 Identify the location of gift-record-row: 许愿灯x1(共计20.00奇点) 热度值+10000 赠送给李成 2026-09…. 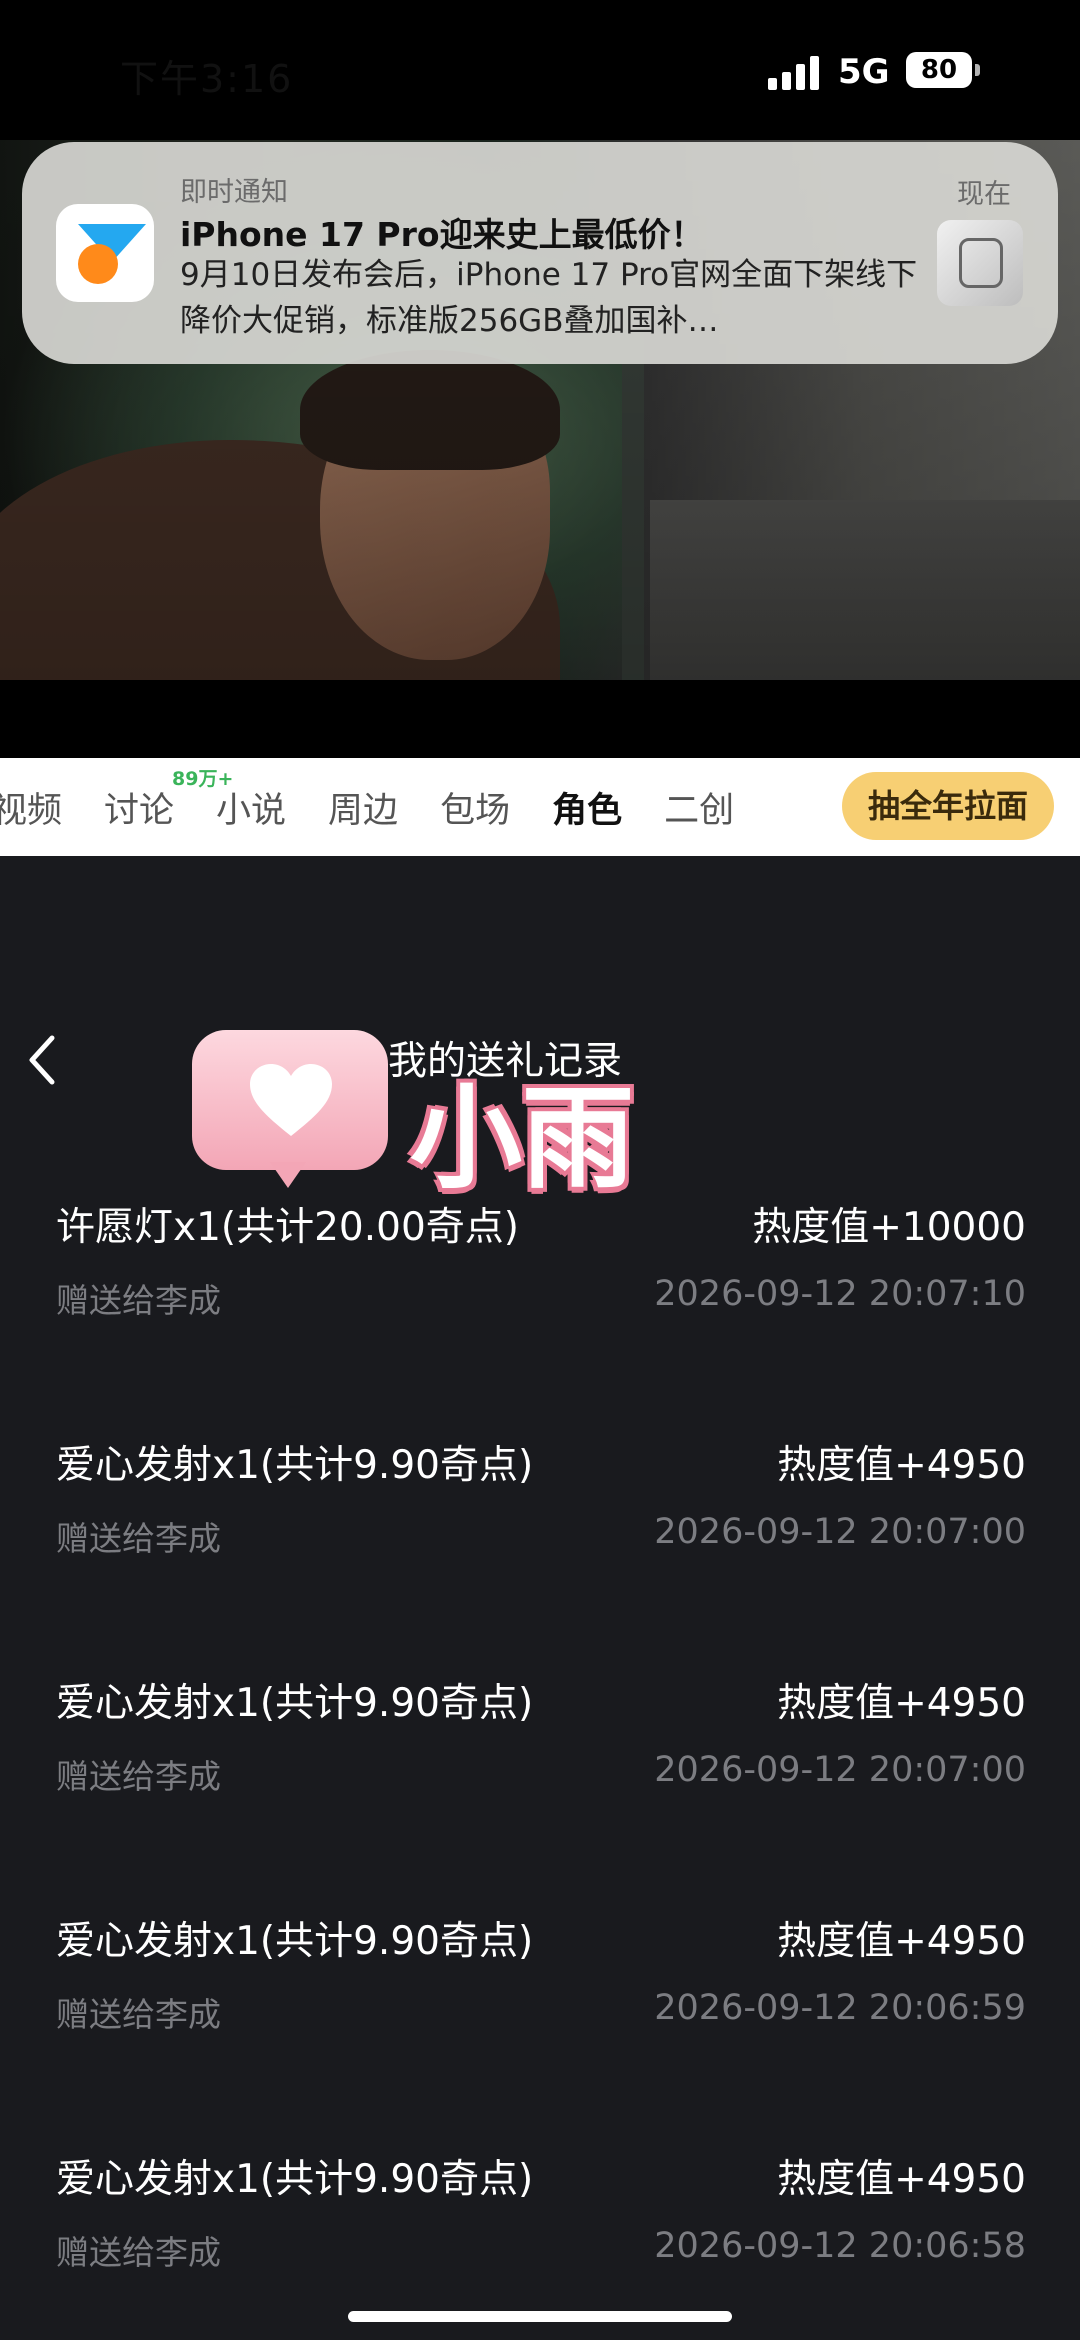
(541, 1276).